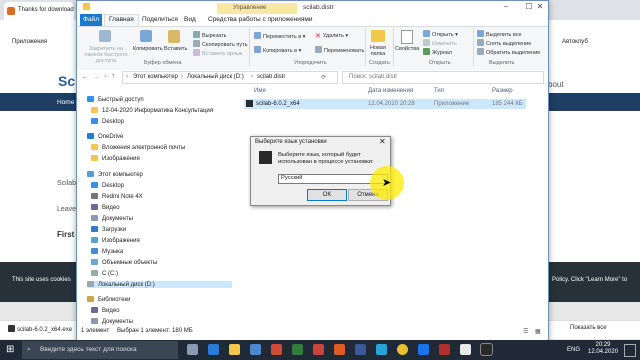  What do you see at coordinates (426, 33) in the screenshot?
I see `open-icon` at bounding box center [426, 33].